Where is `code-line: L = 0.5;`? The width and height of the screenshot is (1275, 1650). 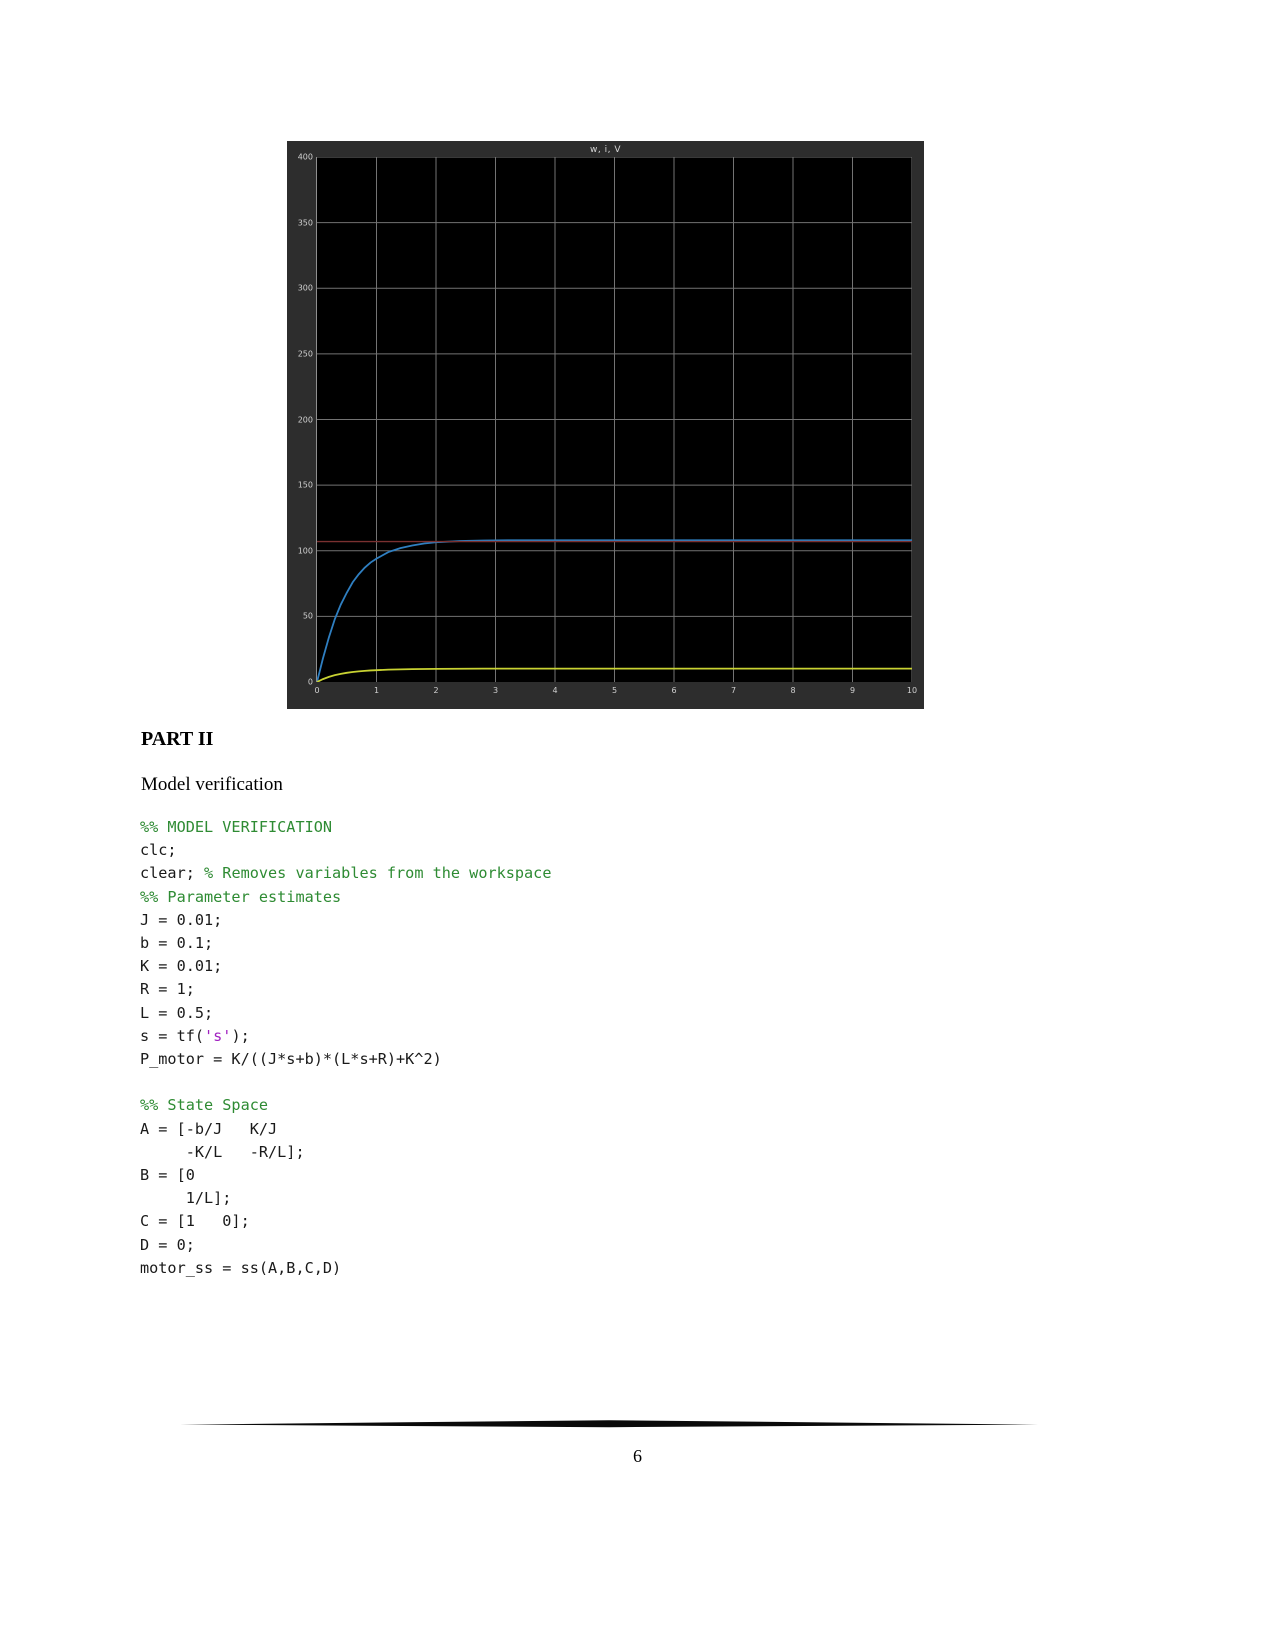
code-line: L = 0.5; is located at coordinates (345, 1013).